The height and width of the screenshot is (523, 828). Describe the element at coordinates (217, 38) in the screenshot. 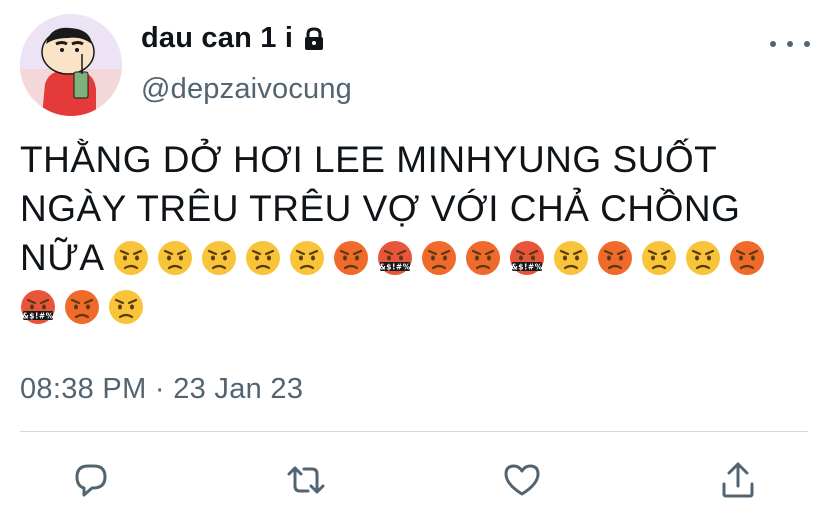

I see `display-name: dau can 1 i` at that location.